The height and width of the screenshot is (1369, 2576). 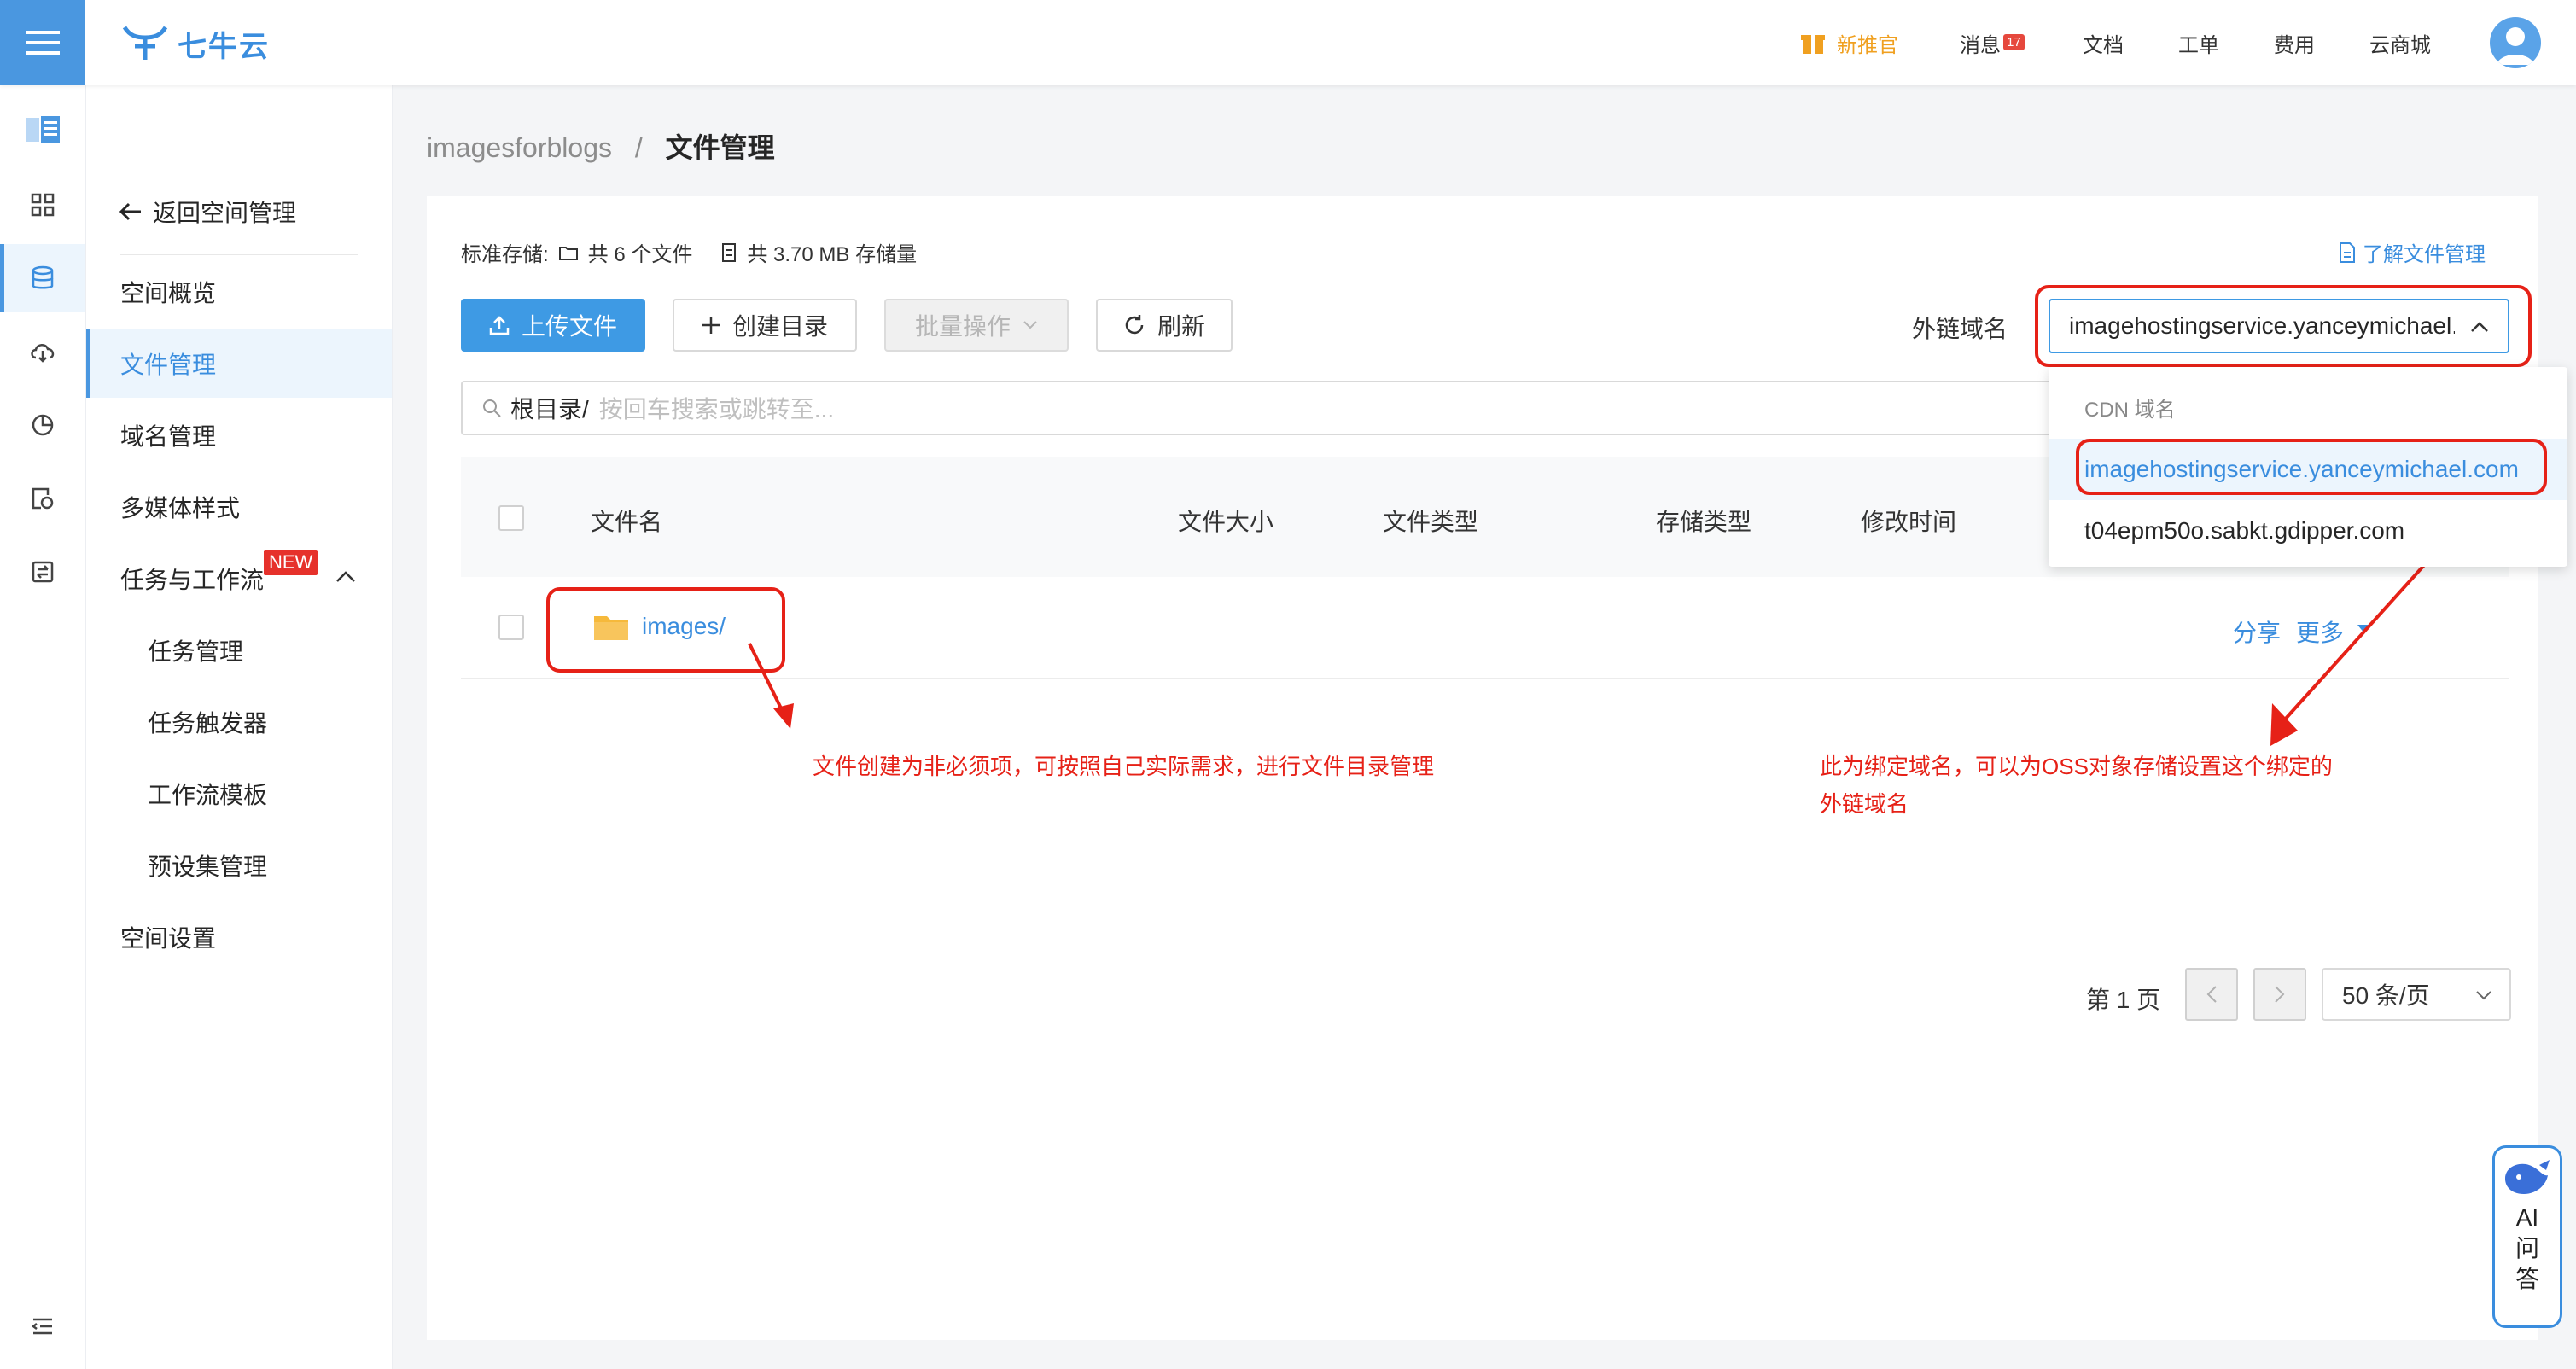 What do you see at coordinates (145, 43) in the screenshot?
I see `qiniu-logo-icon` at bounding box center [145, 43].